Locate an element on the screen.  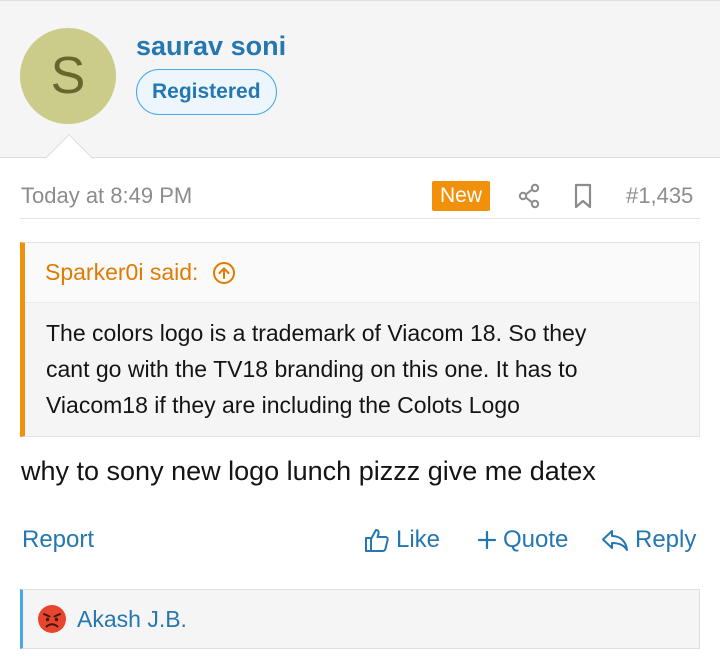
reply-button: Reply is located at coordinates (648, 540).